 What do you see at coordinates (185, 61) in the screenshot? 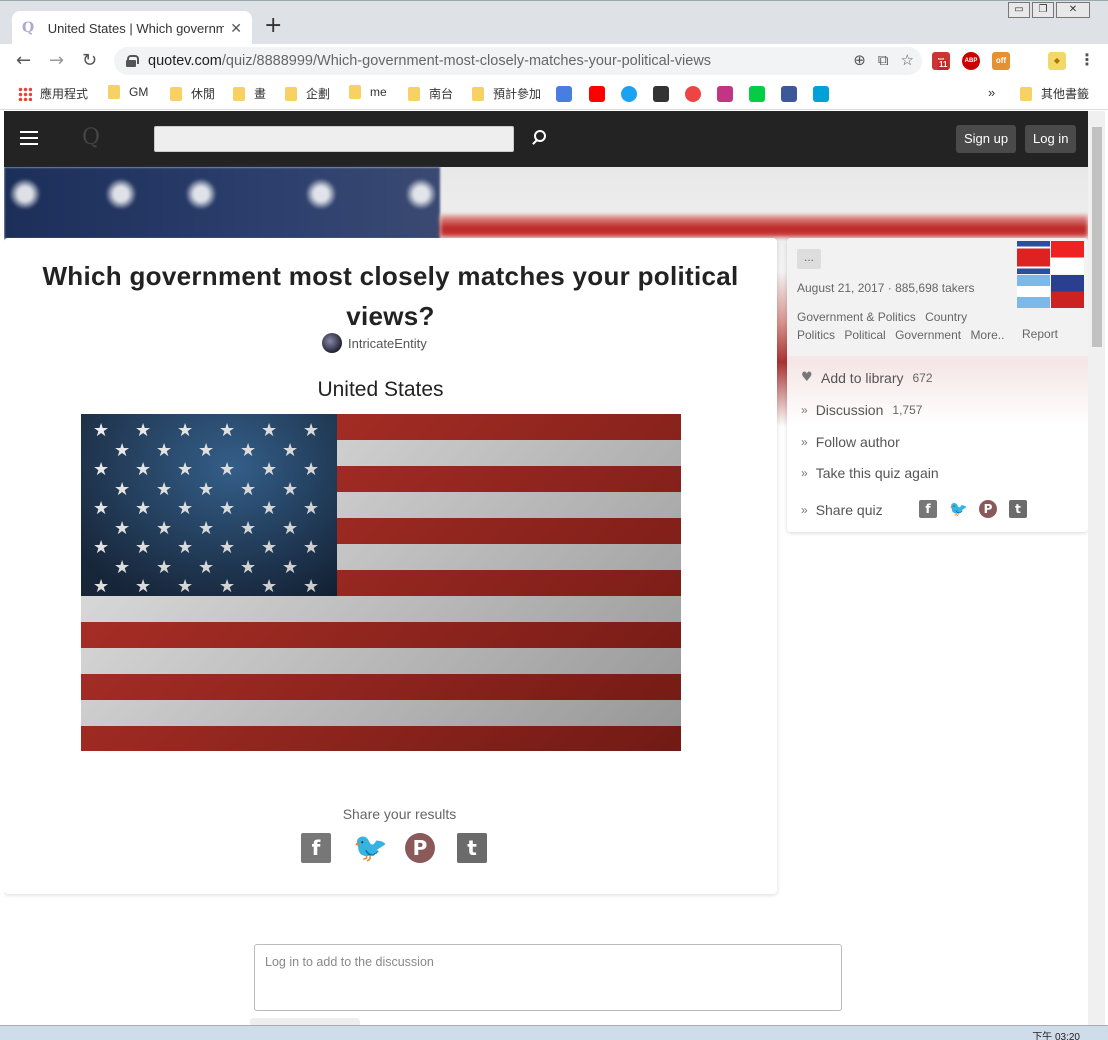
I see `url-host: quotev.com` at bounding box center [185, 61].